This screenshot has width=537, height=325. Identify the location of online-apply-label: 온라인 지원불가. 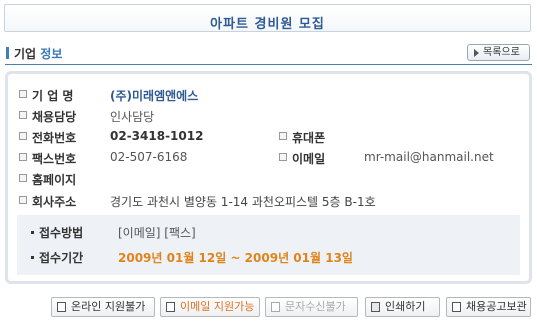
(108, 306).